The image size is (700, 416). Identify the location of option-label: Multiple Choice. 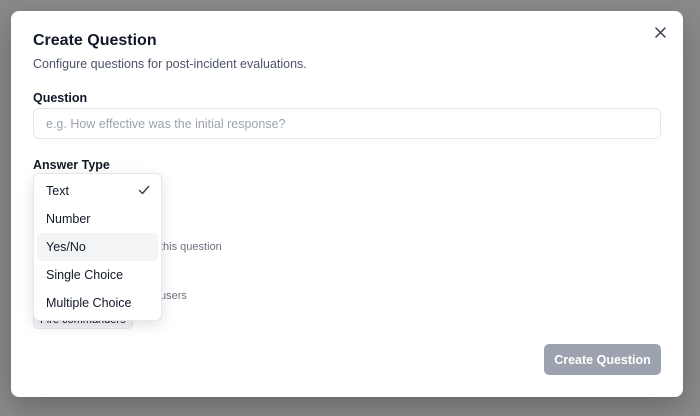
(89, 303).